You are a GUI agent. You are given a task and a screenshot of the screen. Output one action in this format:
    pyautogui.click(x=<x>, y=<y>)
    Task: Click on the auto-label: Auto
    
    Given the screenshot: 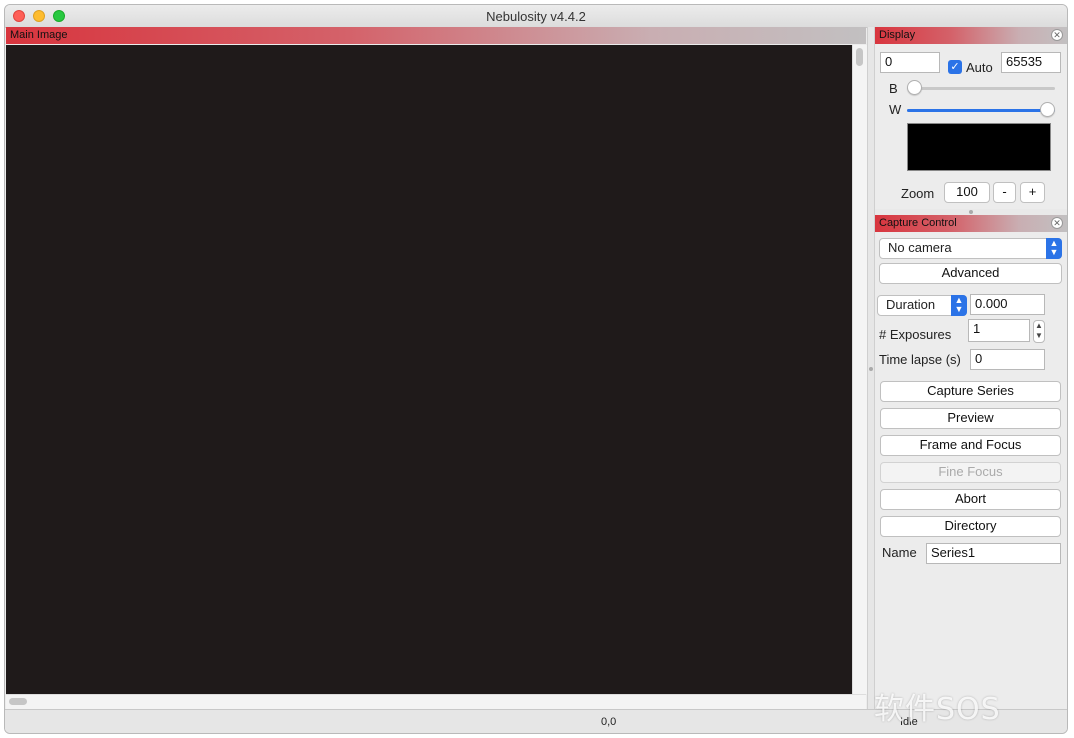 What is the action you would take?
    pyautogui.click(x=979, y=67)
    